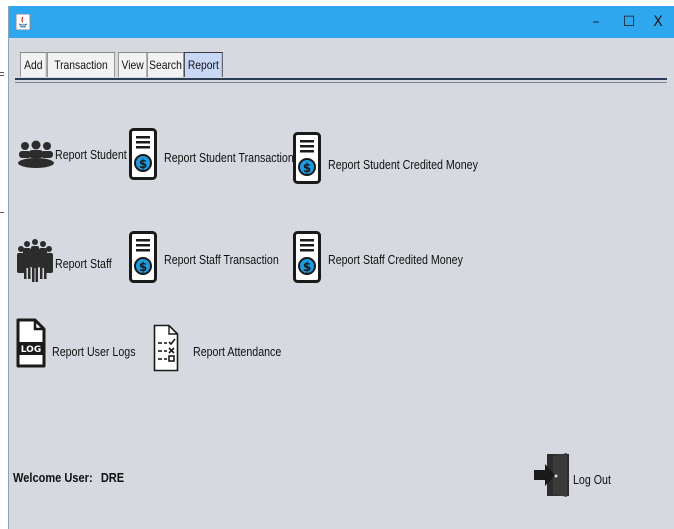  I want to click on logout-button: Log Out, so click(578, 477).